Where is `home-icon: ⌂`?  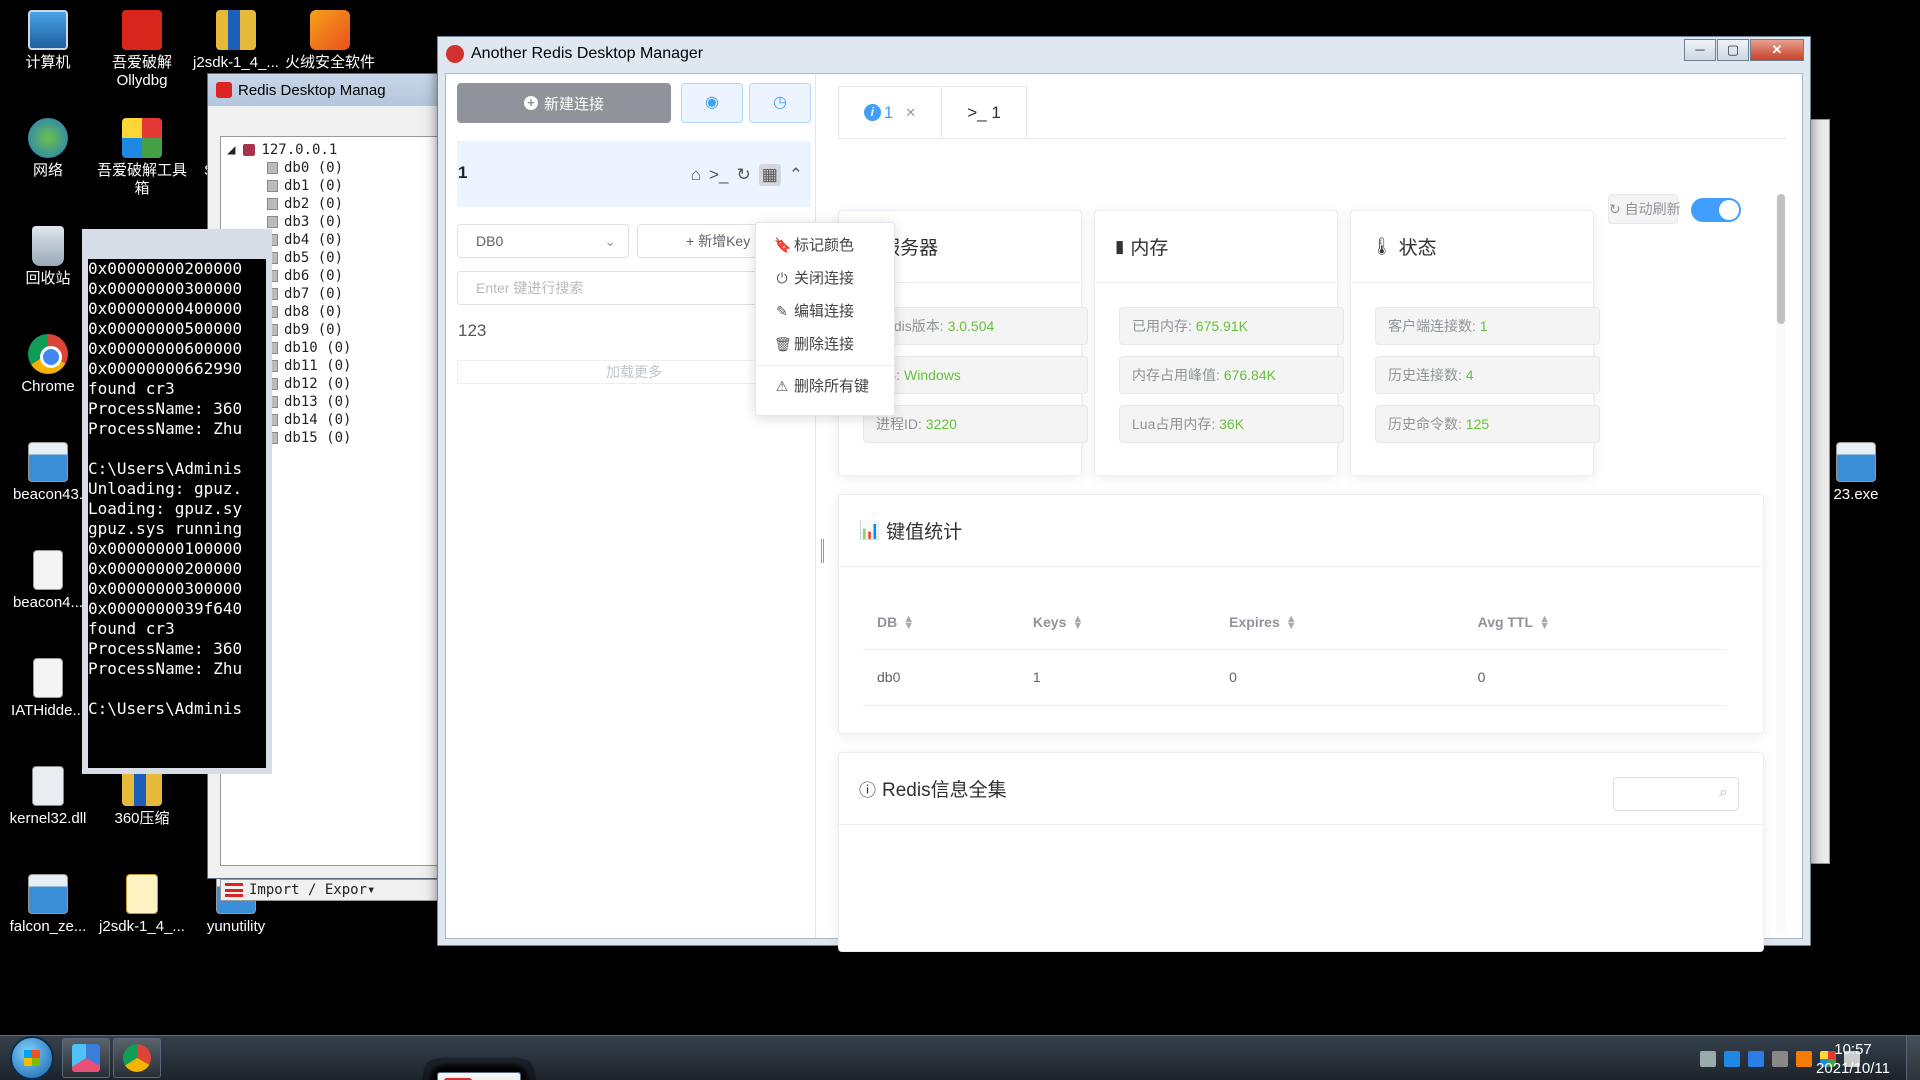
home-icon: ⌂ is located at coordinates (696, 175).